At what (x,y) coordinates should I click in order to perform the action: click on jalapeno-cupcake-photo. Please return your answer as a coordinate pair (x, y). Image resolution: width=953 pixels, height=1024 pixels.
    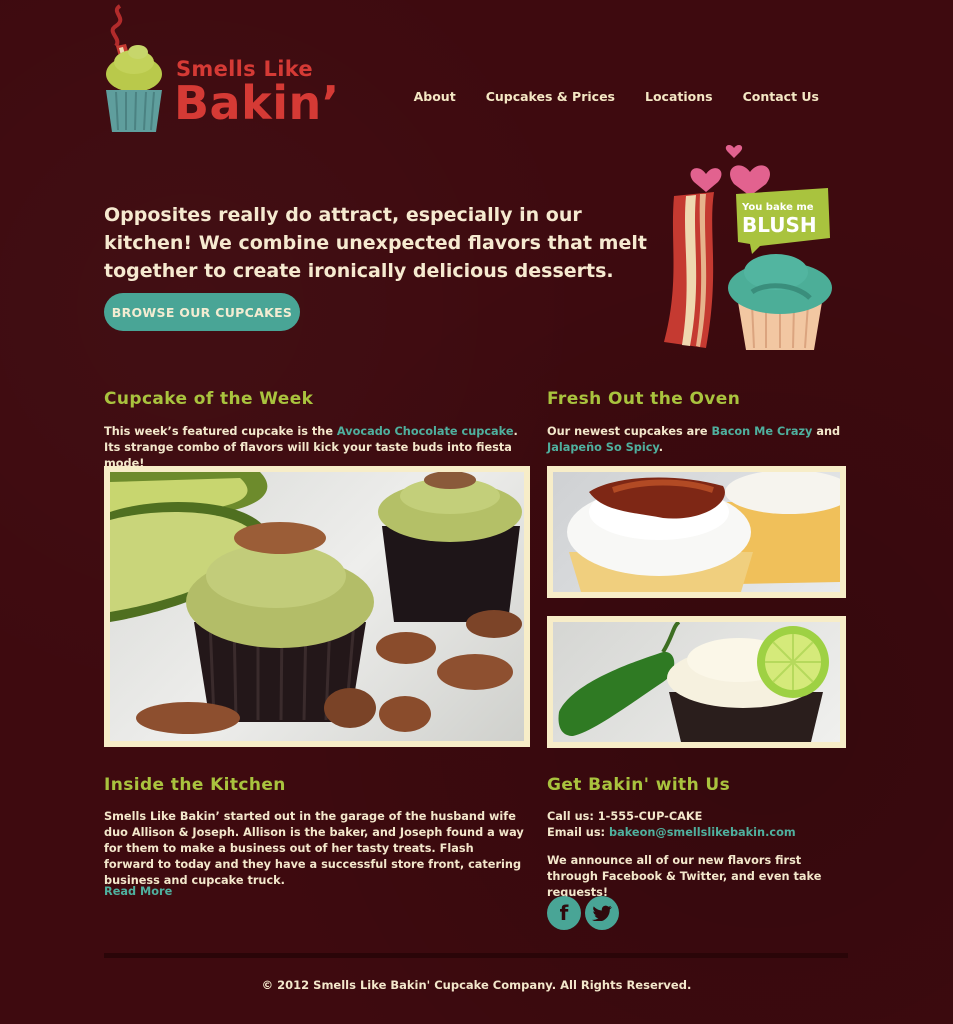
    Looking at the image, I should click on (696, 682).